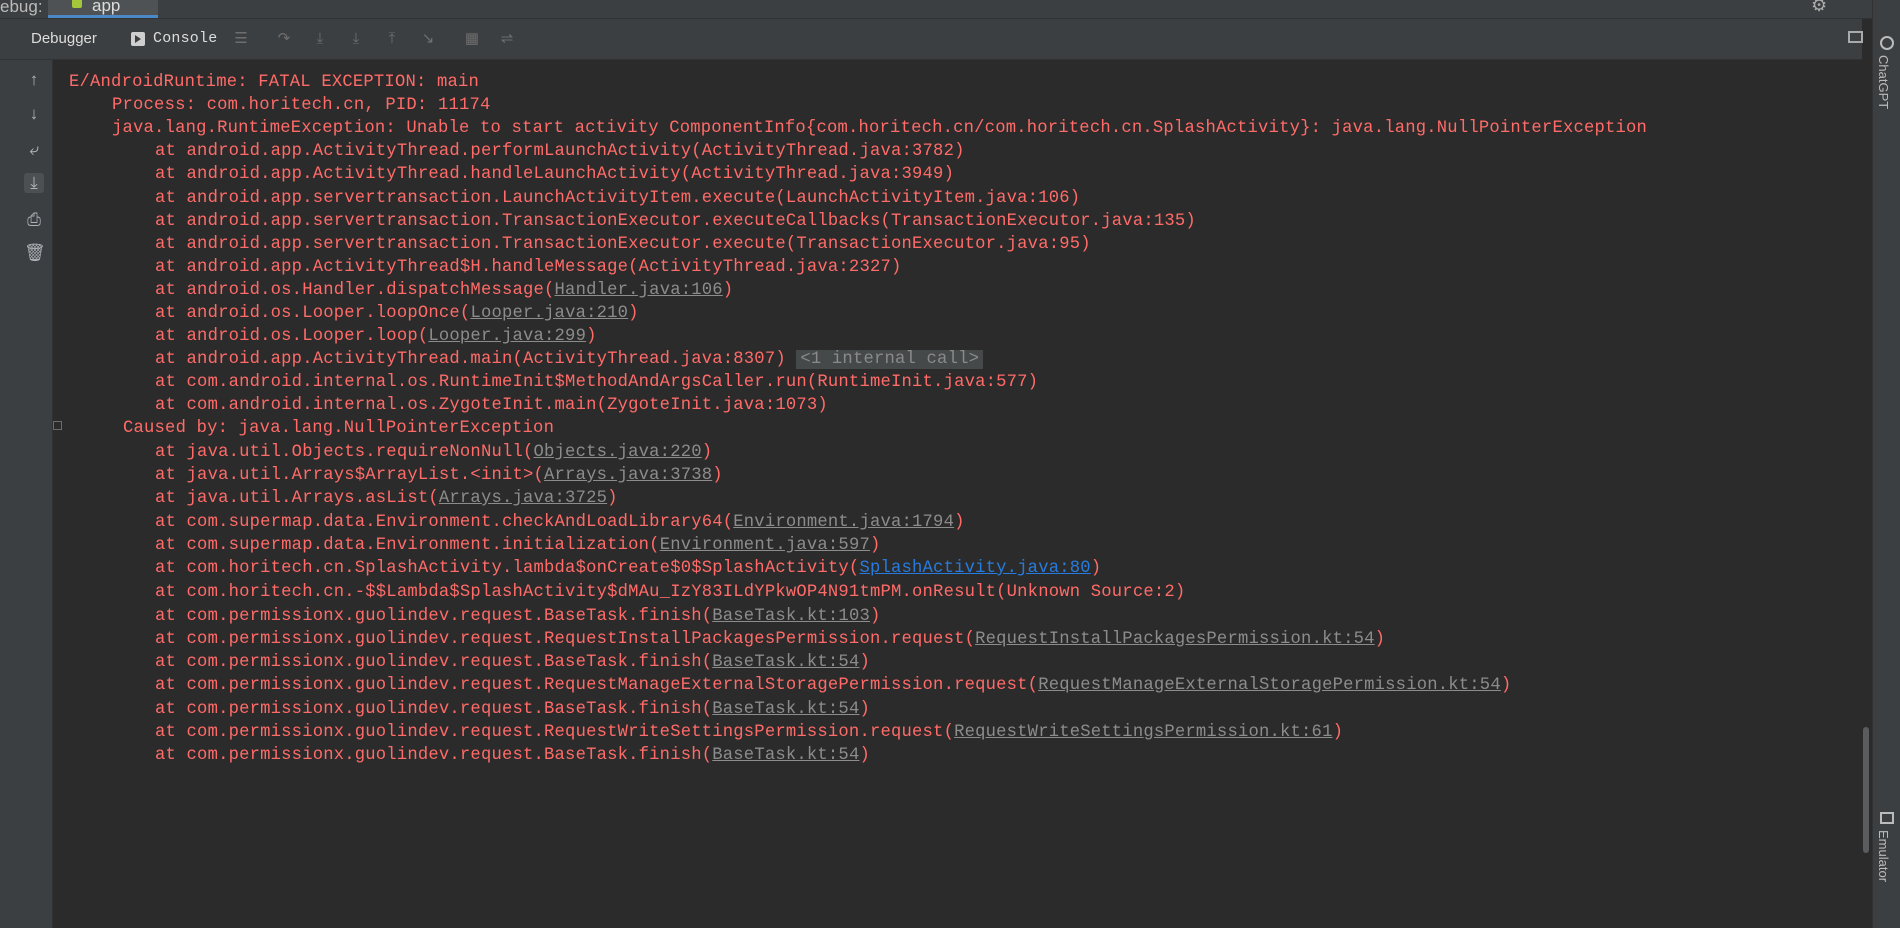  What do you see at coordinates (77, 4) in the screenshot?
I see `android-app-icon` at bounding box center [77, 4].